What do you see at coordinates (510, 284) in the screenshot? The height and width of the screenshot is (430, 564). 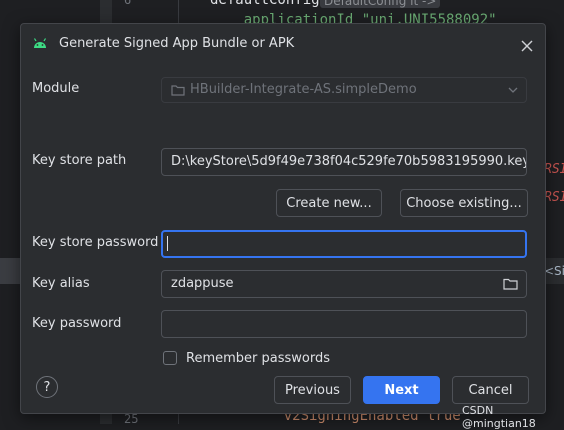 I see `folder-icon` at bounding box center [510, 284].